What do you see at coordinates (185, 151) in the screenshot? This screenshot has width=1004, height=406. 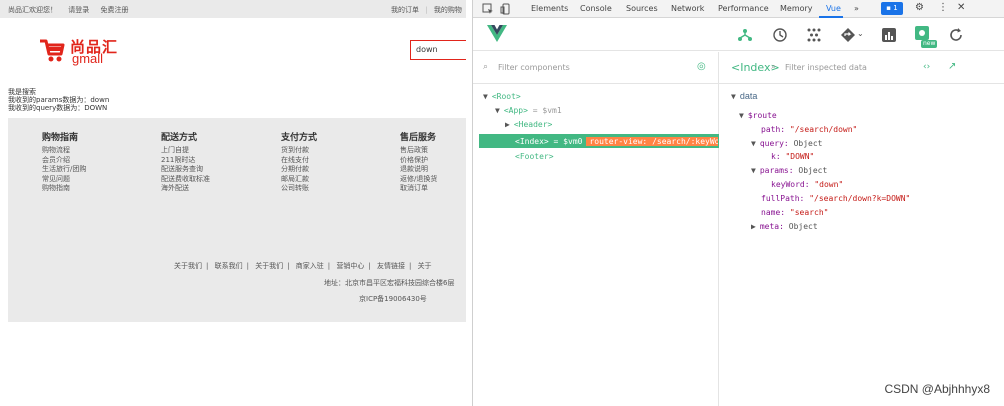 I see `footer-link: 上门自提` at bounding box center [185, 151].